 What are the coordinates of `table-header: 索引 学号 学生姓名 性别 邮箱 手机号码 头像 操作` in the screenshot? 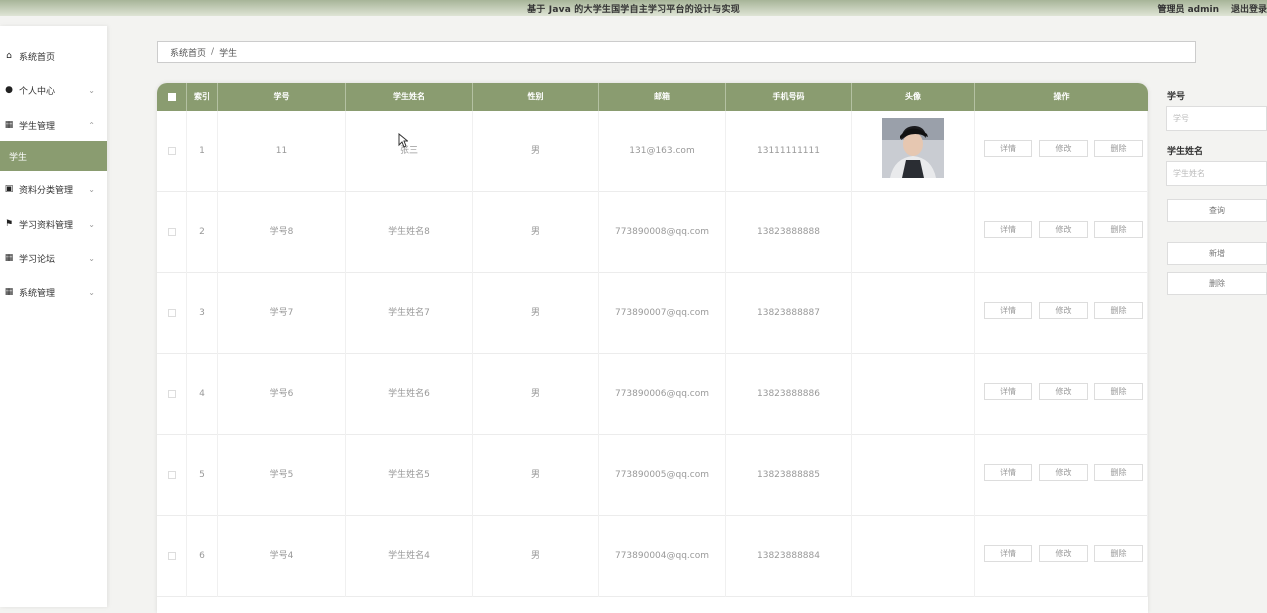 It's located at (652, 97).